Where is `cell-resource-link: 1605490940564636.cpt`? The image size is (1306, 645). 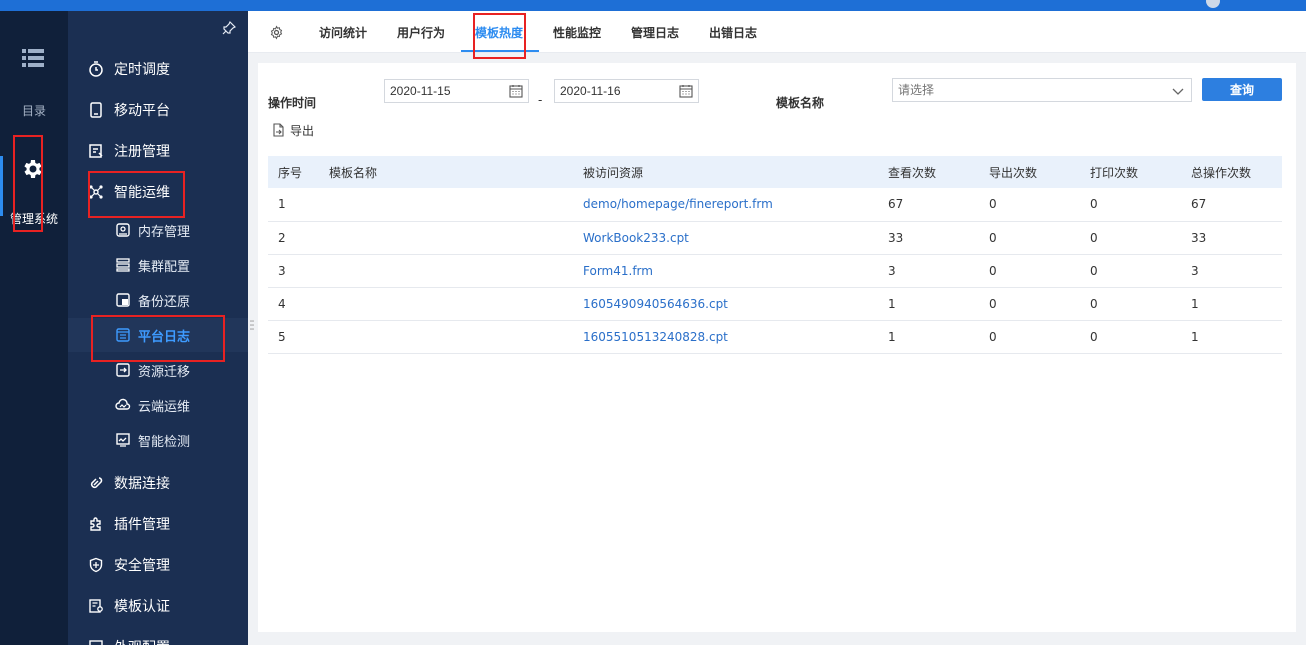
cell-resource-link: 1605490940564636.cpt is located at coordinates (725, 304).